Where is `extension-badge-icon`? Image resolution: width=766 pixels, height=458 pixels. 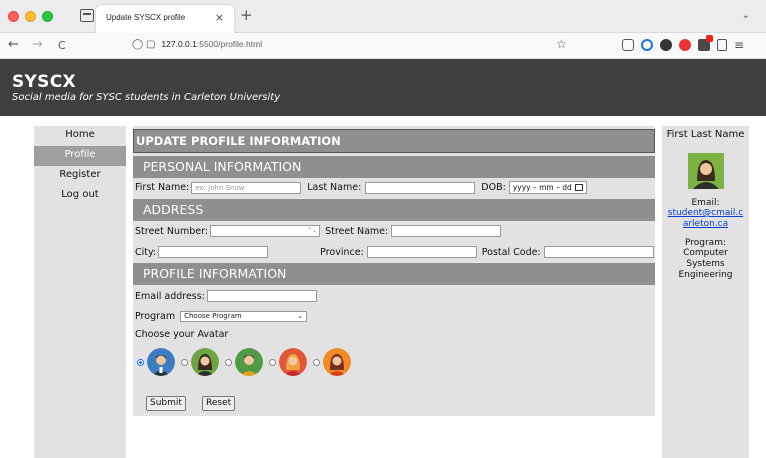 extension-badge-icon is located at coordinates (705, 43).